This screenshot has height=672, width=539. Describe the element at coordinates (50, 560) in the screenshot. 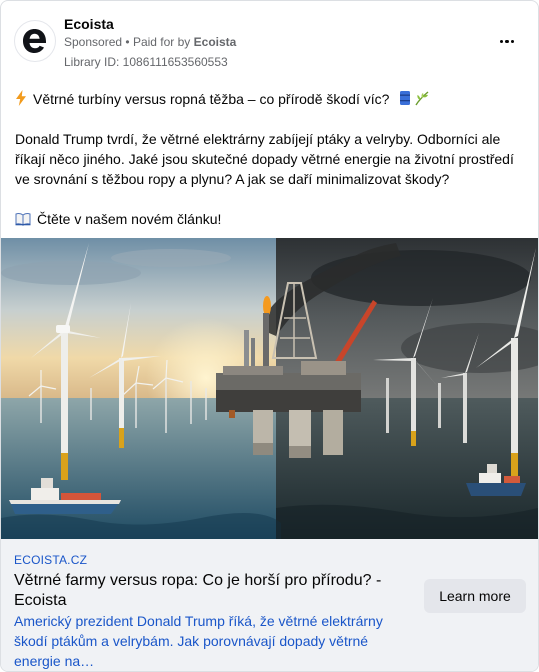

I see `link-domain: ECOISTA.CZ` at that location.